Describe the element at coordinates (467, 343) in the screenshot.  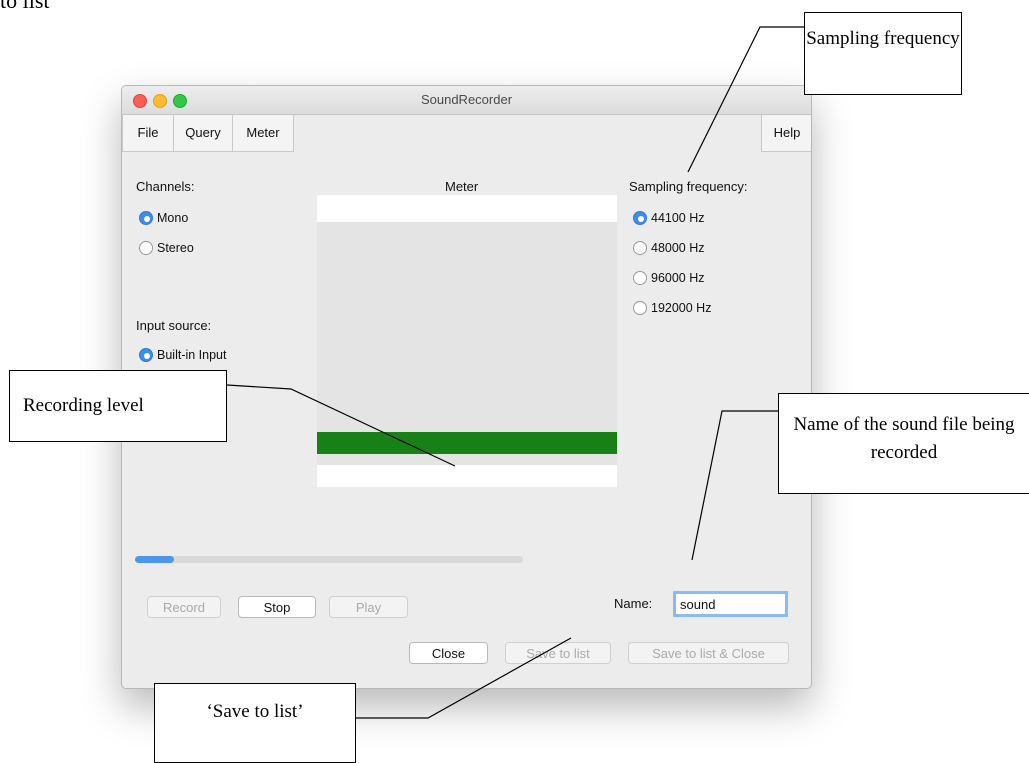
I see `meter-background` at that location.